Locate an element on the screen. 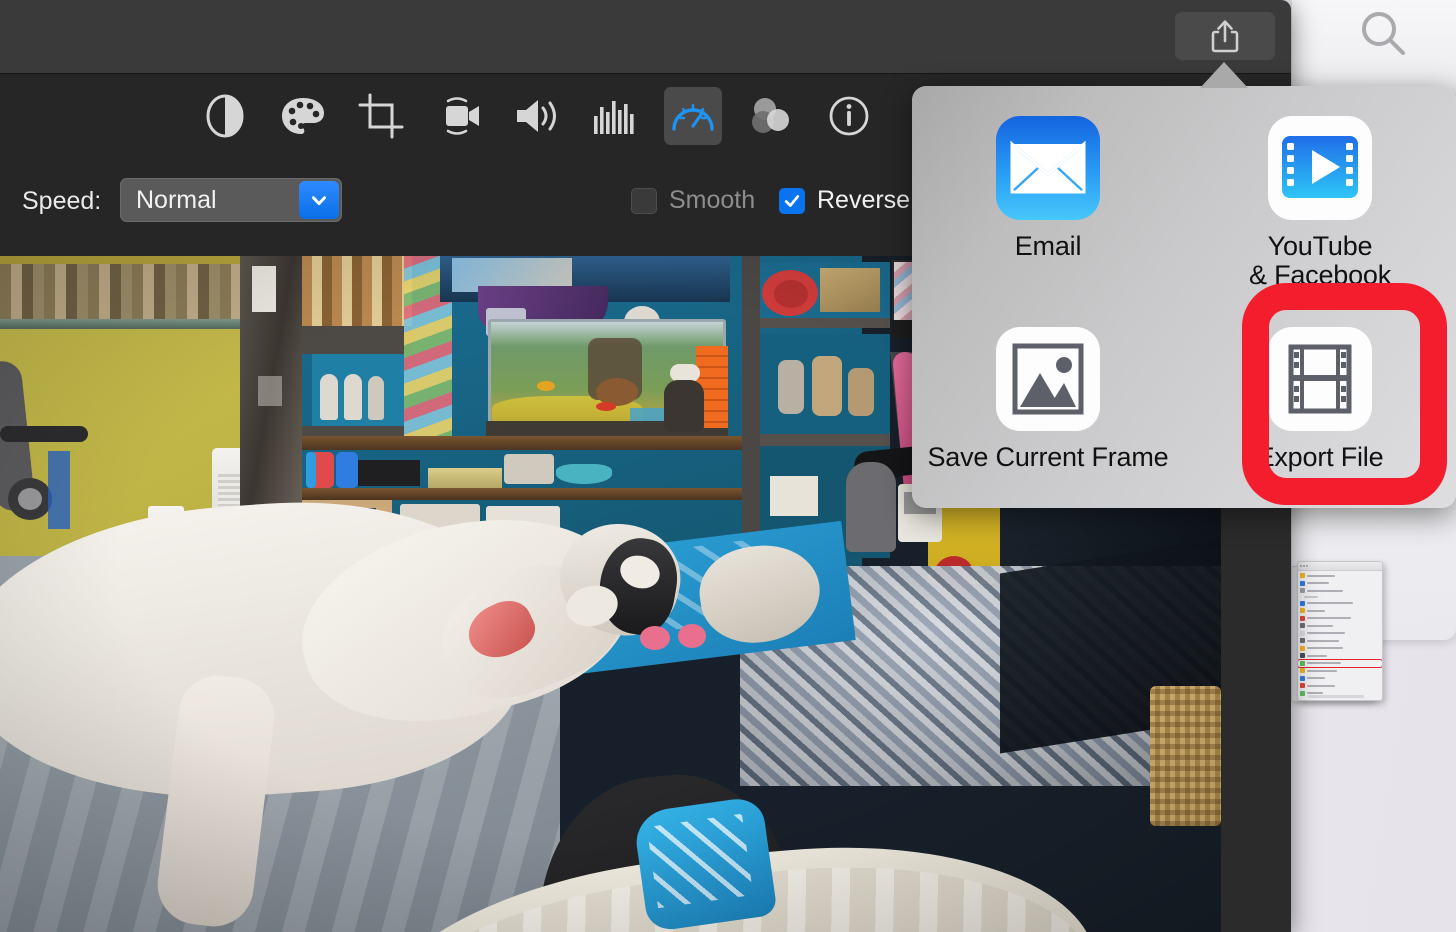 Image resolution: width=1456 pixels, height=932 pixels. share-button is located at coordinates (1225, 36).